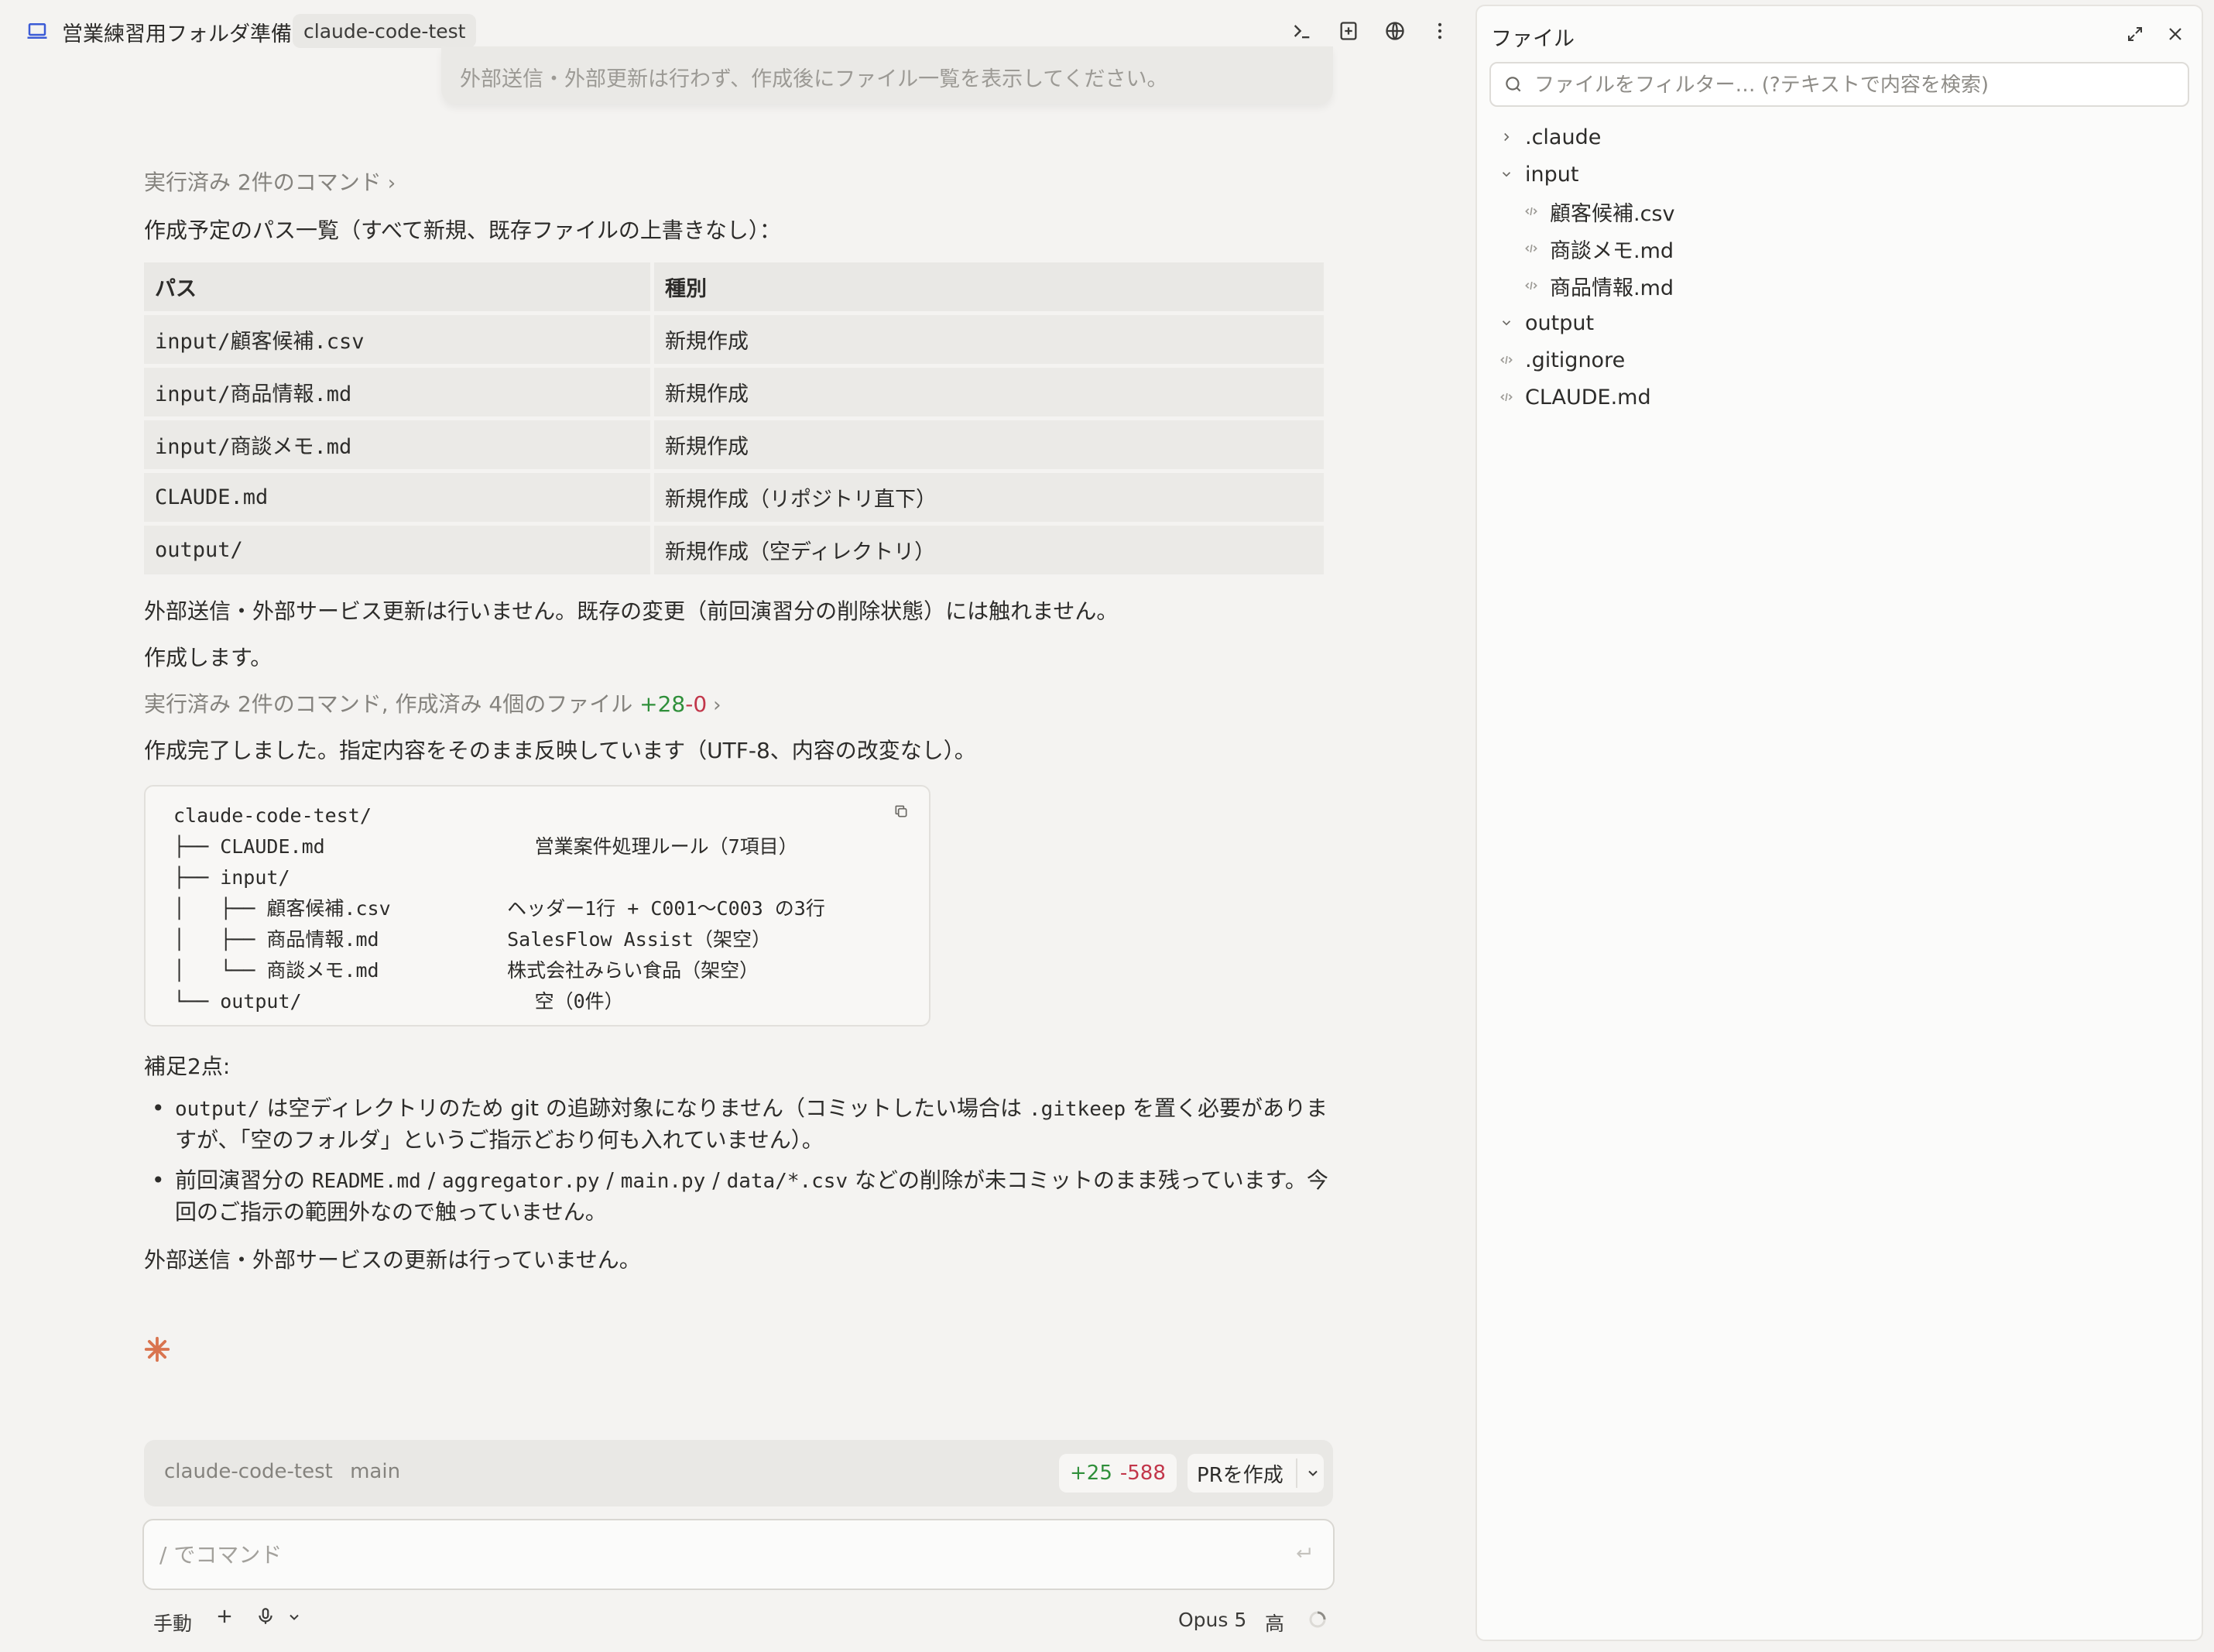 This screenshot has width=2214, height=1652. What do you see at coordinates (734, 498) in the screenshot?
I see `table-row: CLAUDE.md 新規作成（リポジトリ直下）` at bounding box center [734, 498].